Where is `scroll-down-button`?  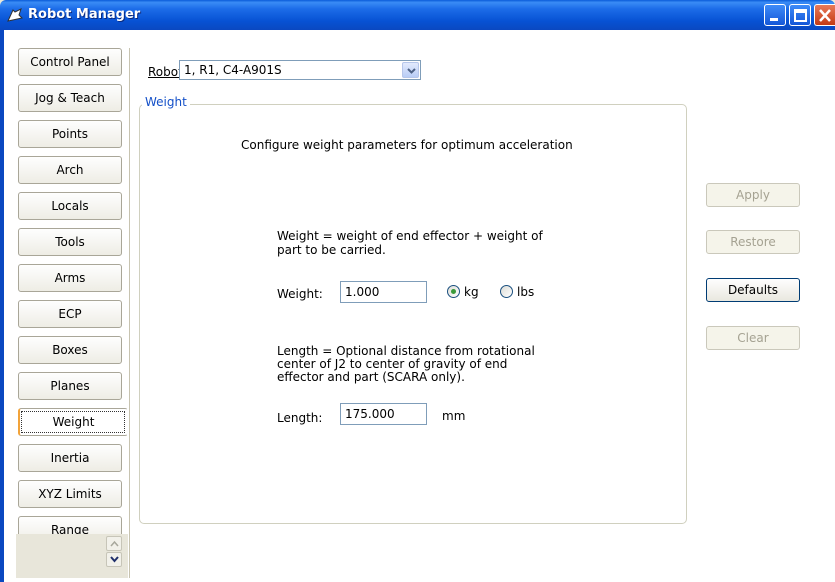
scroll-down-button is located at coordinates (114, 559).